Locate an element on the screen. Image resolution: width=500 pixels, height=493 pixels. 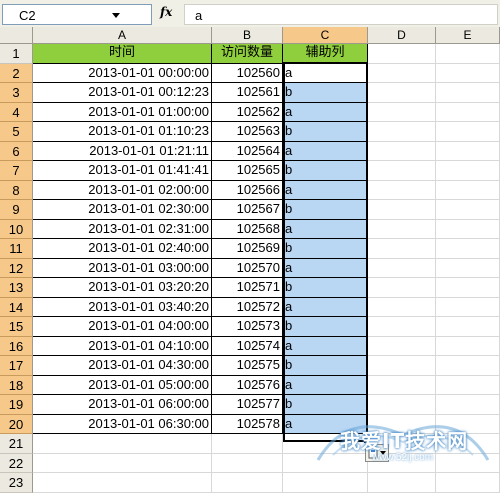
table-cell-visits: 102565 is located at coordinates (247, 171).